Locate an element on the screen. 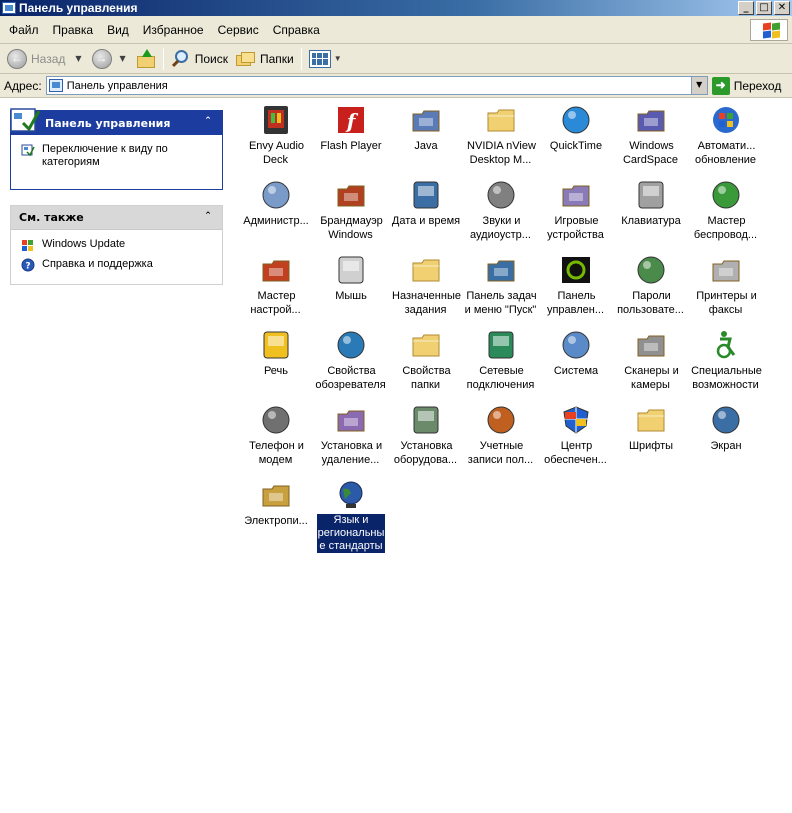 This screenshot has height=813, width=792. audio-deck-icon is located at coordinates (276, 120).